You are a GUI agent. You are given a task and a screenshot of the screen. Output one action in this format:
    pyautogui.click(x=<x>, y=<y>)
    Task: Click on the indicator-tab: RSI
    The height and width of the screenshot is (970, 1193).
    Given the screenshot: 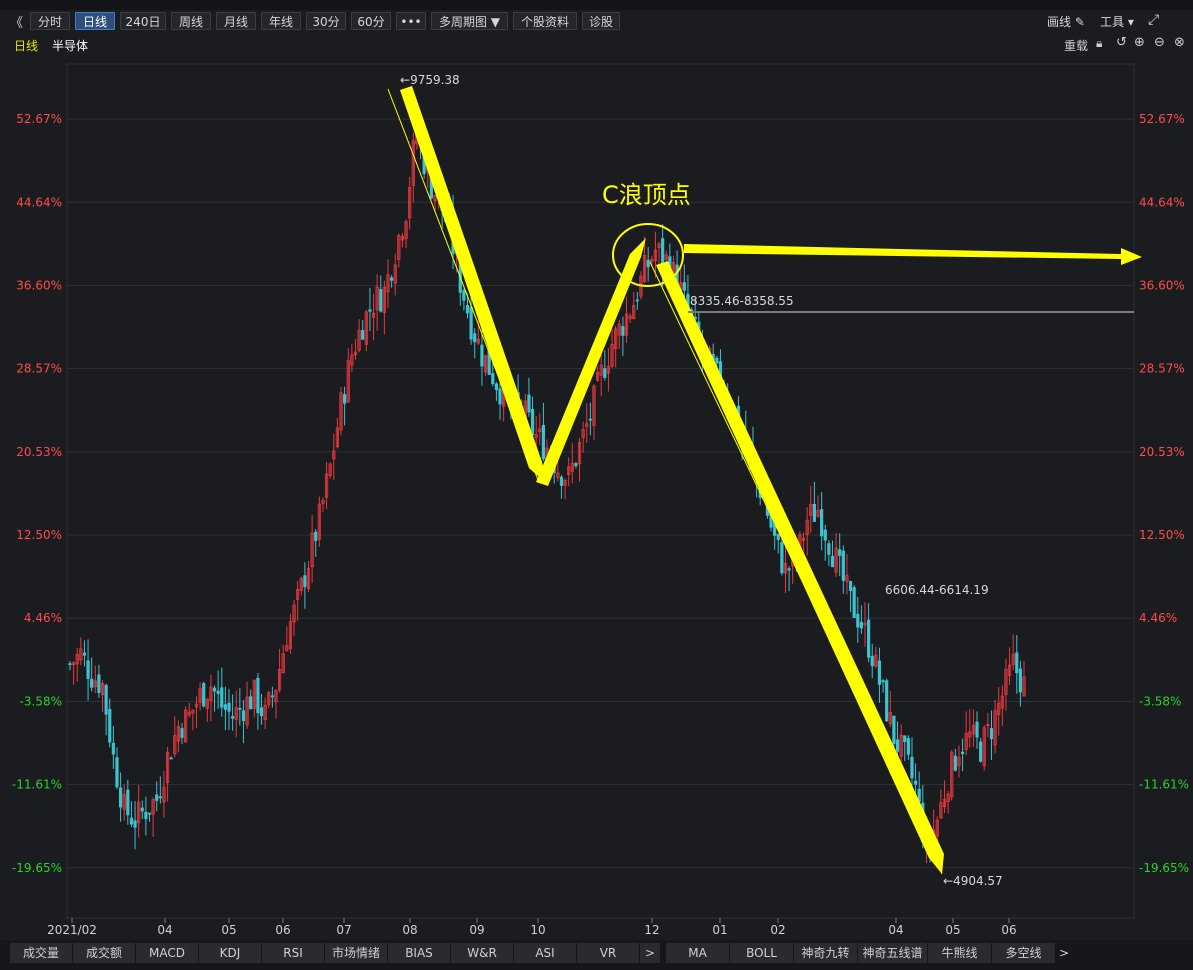 What is the action you would take?
    pyautogui.click(x=293, y=953)
    